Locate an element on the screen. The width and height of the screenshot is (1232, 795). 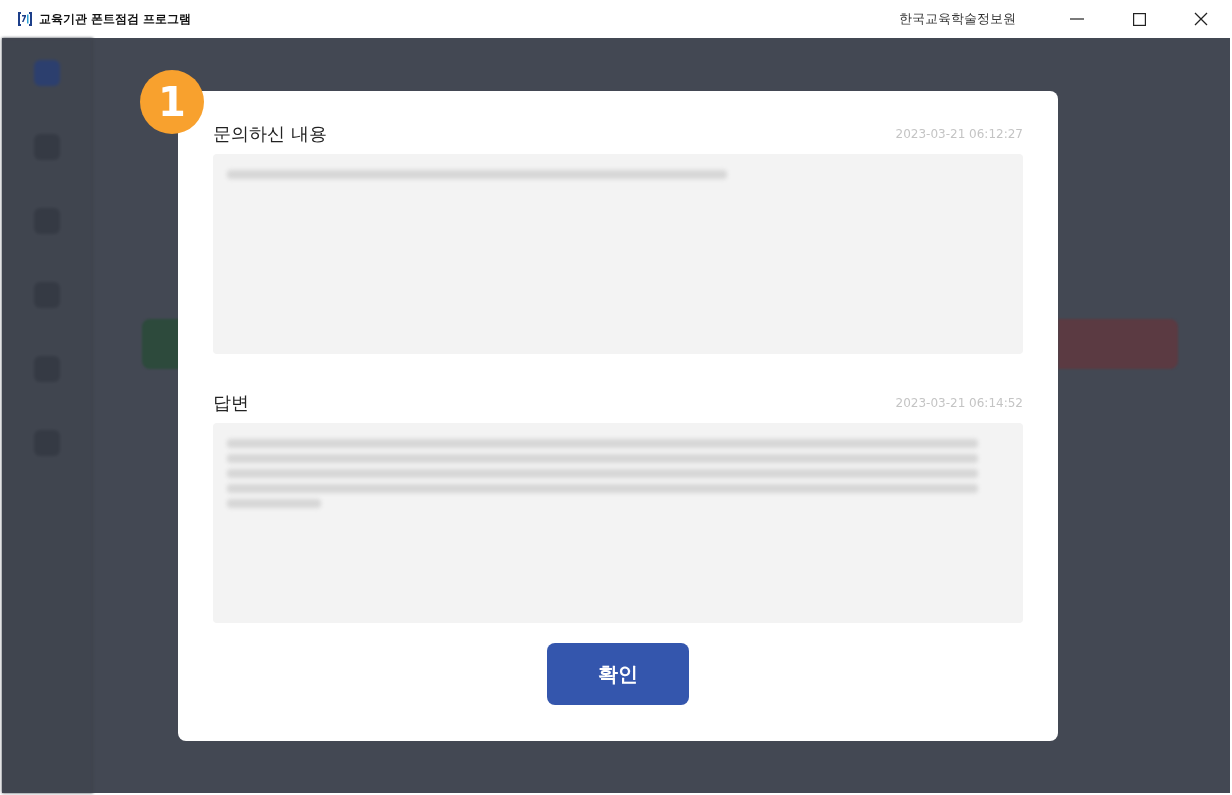
section-title: 문의하신 내용 is located at coordinates (270, 134).